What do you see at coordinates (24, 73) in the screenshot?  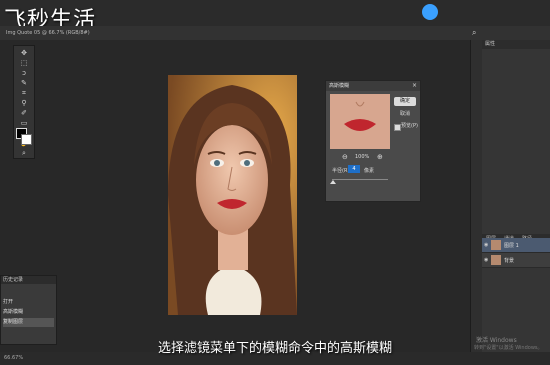 I see `lasso-tool-icon: ↄ` at bounding box center [24, 73].